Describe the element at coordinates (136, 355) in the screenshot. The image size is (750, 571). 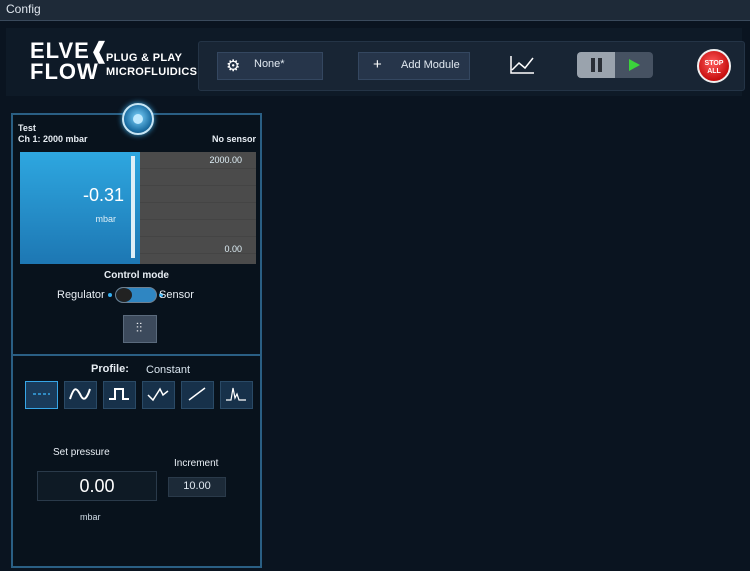
I see `panel-divider` at that location.